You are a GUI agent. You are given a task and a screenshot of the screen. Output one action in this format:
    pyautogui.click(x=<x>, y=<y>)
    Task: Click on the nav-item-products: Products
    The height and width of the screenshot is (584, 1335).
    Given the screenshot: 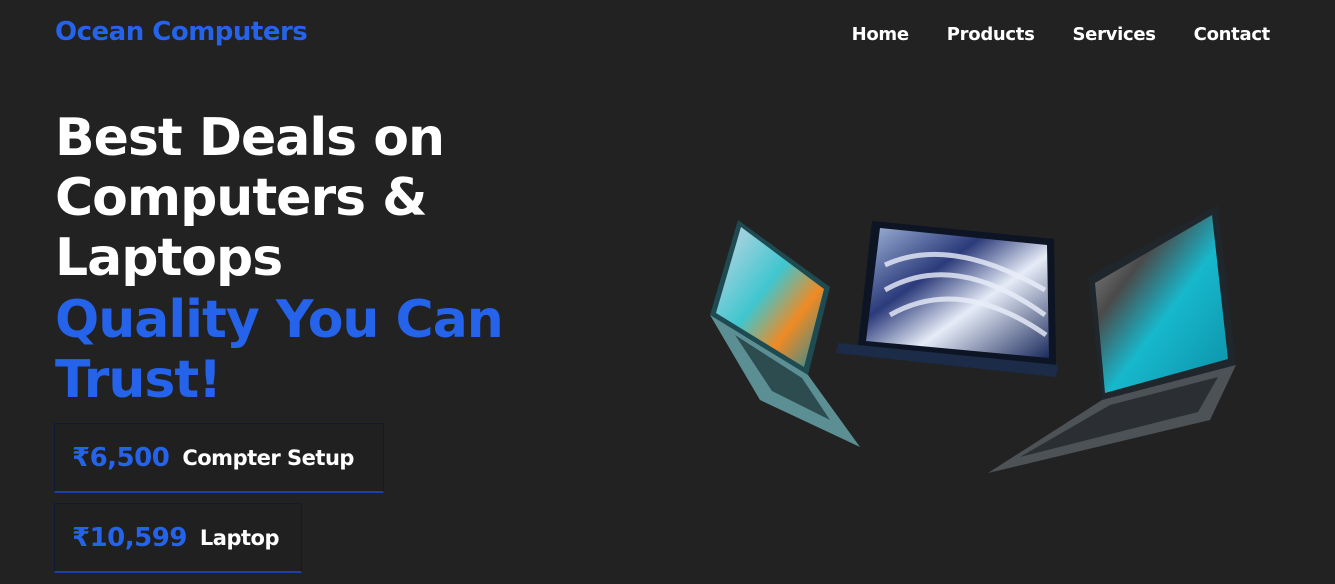 What is the action you would take?
    pyautogui.click(x=991, y=34)
    